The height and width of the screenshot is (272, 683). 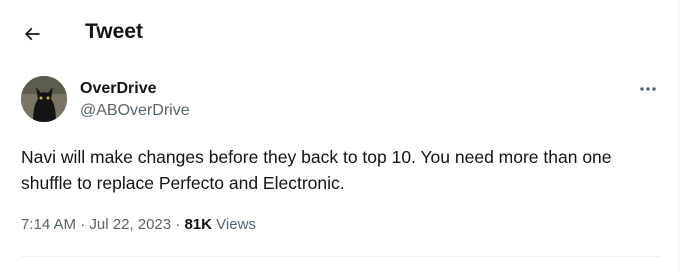 I want to click on page-title: Tweet, so click(x=114, y=31).